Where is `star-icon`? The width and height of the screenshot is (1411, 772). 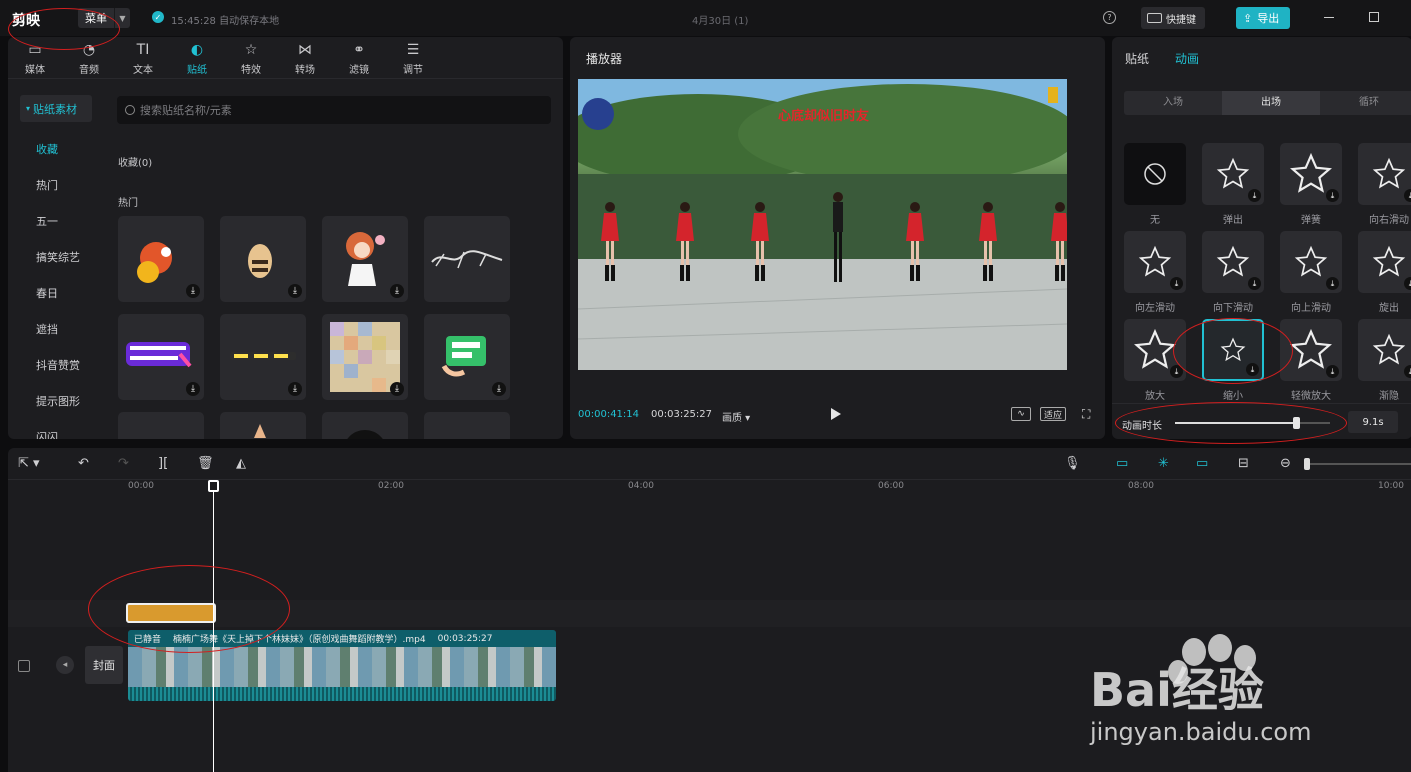 star-icon is located at coordinates (1155, 261).